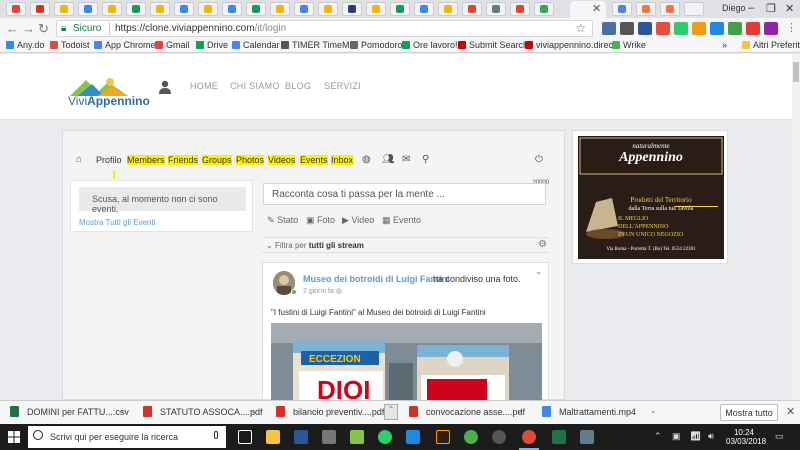  I want to click on home-icon: ⌂, so click(79, 159).